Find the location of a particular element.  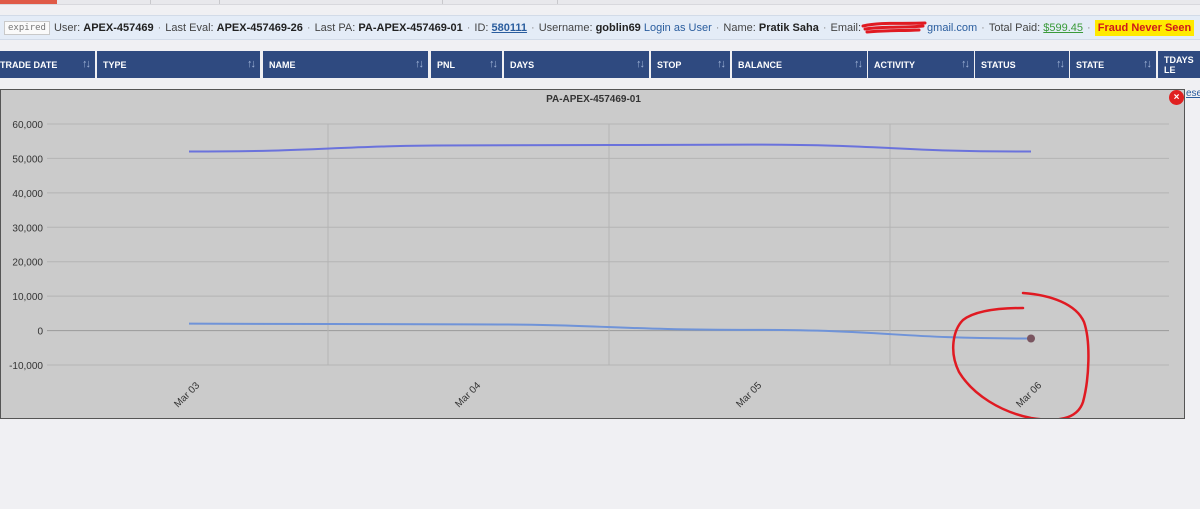

y-tick-label: 40,000 is located at coordinates (27, 194).